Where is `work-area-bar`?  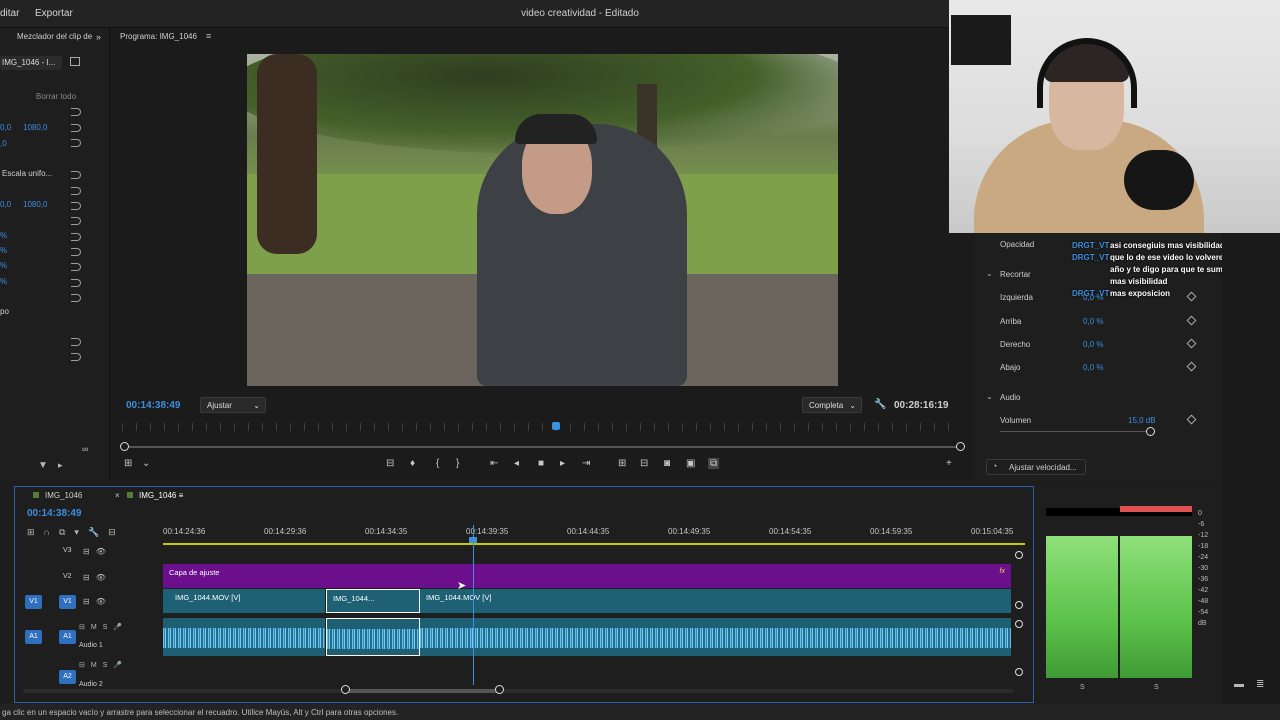 work-area-bar is located at coordinates (594, 544).